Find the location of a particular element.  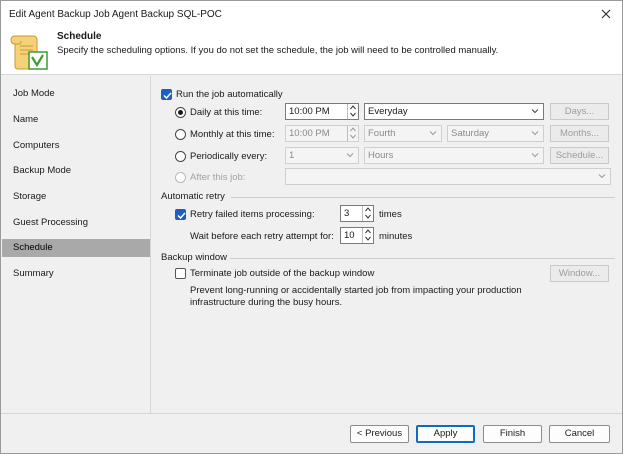

periodic-value-select: 1 is located at coordinates (322, 155).